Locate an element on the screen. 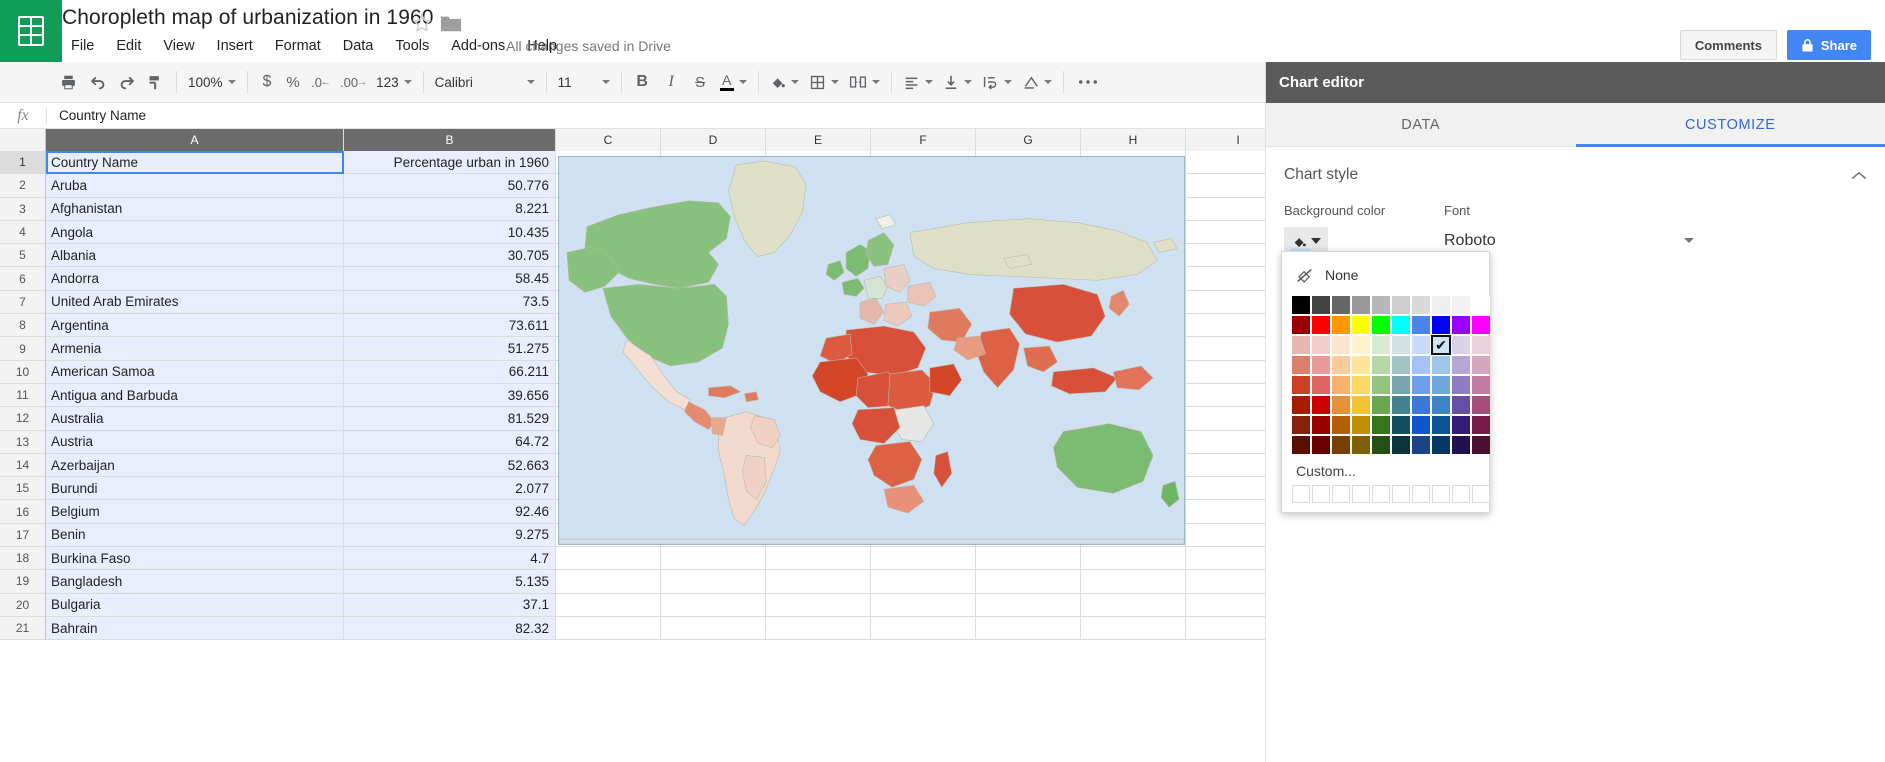  cell-D19 is located at coordinates (713, 582).